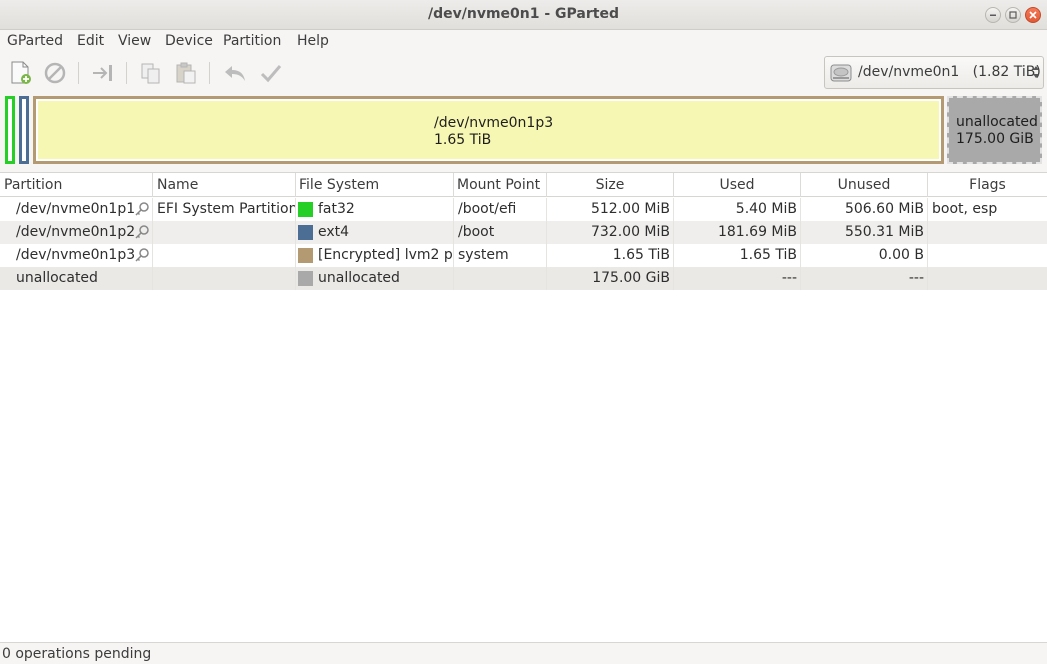 This screenshot has width=1047, height=664. What do you see at coordinates (500, 185) in the screenshot?
I see `col-mount-point: Mount Point` at bounding box center [500, 185].